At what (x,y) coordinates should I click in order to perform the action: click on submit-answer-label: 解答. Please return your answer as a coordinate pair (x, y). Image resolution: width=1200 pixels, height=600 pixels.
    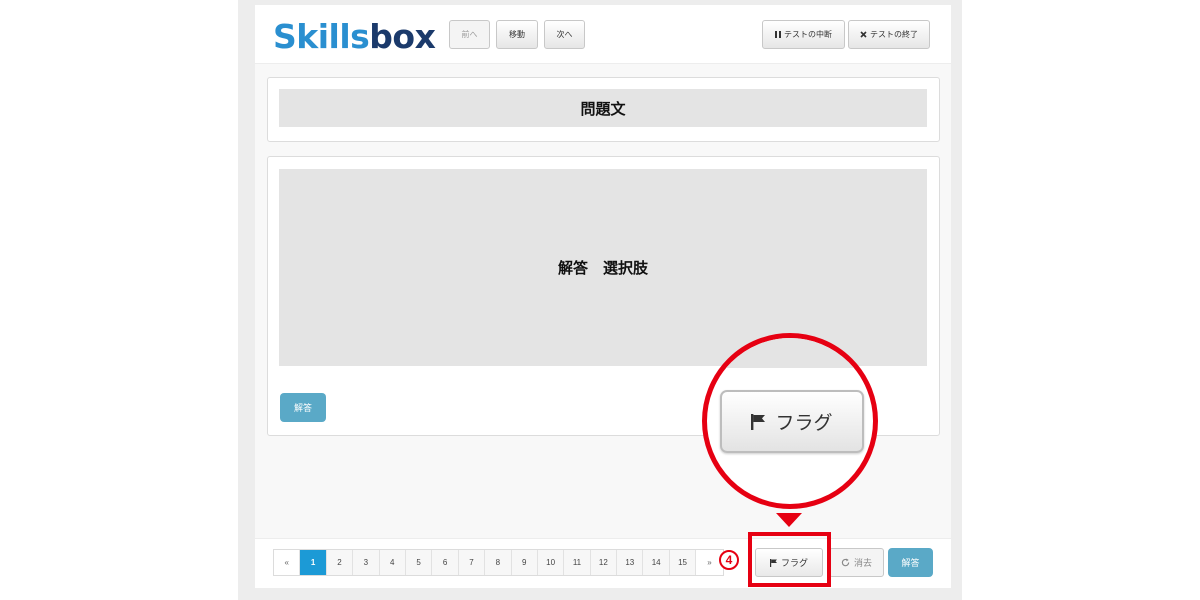
    Looking at the image, I should click on (910, 563).